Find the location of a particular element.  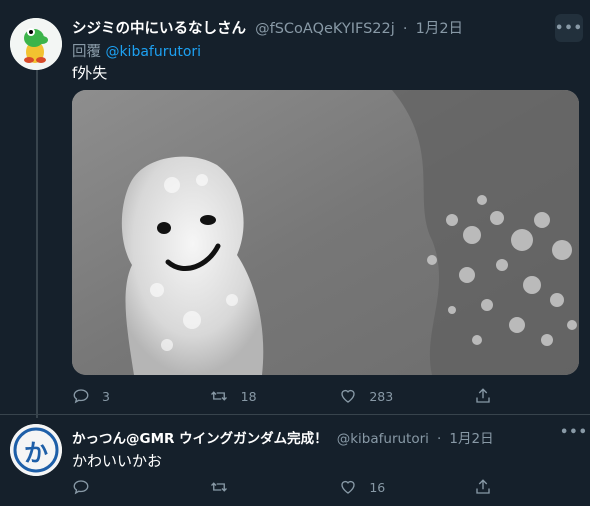

retweet-button is located at coordinates (274, 487).